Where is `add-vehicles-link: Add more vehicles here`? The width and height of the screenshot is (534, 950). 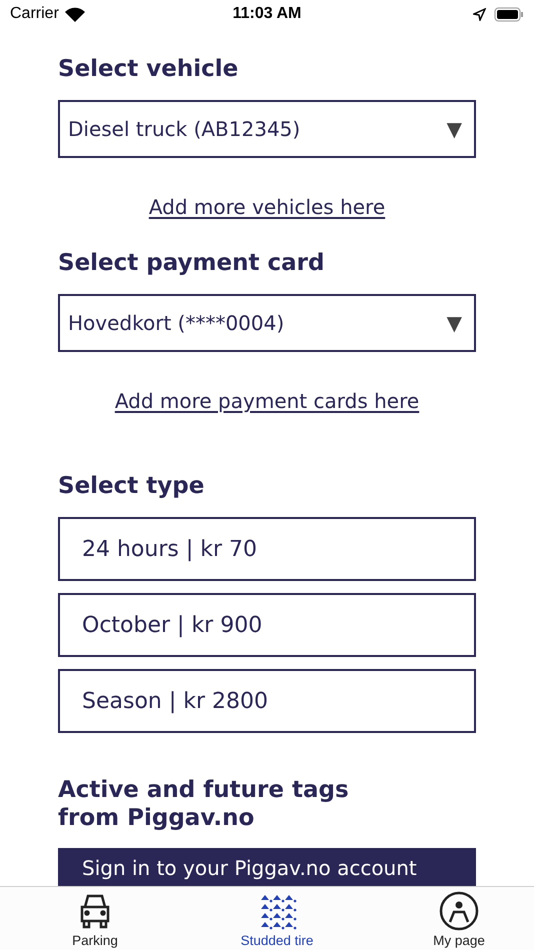
add-vehicles-link: Add more vehicles here is located at coordinates (267, 207).